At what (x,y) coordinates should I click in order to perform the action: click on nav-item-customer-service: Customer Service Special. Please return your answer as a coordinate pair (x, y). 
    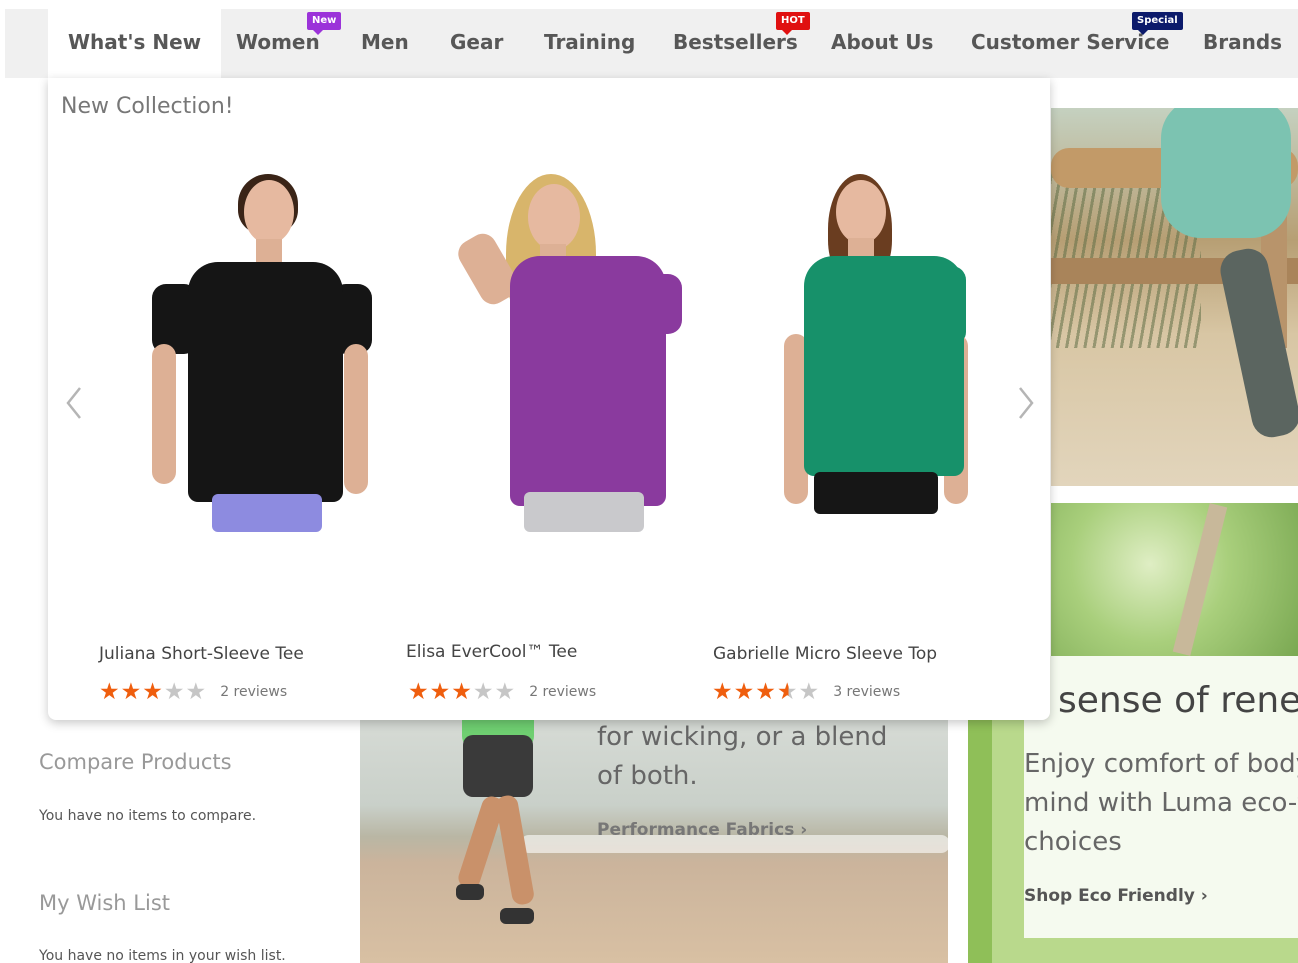
    Looking at the image, I should click on (1077, 43).